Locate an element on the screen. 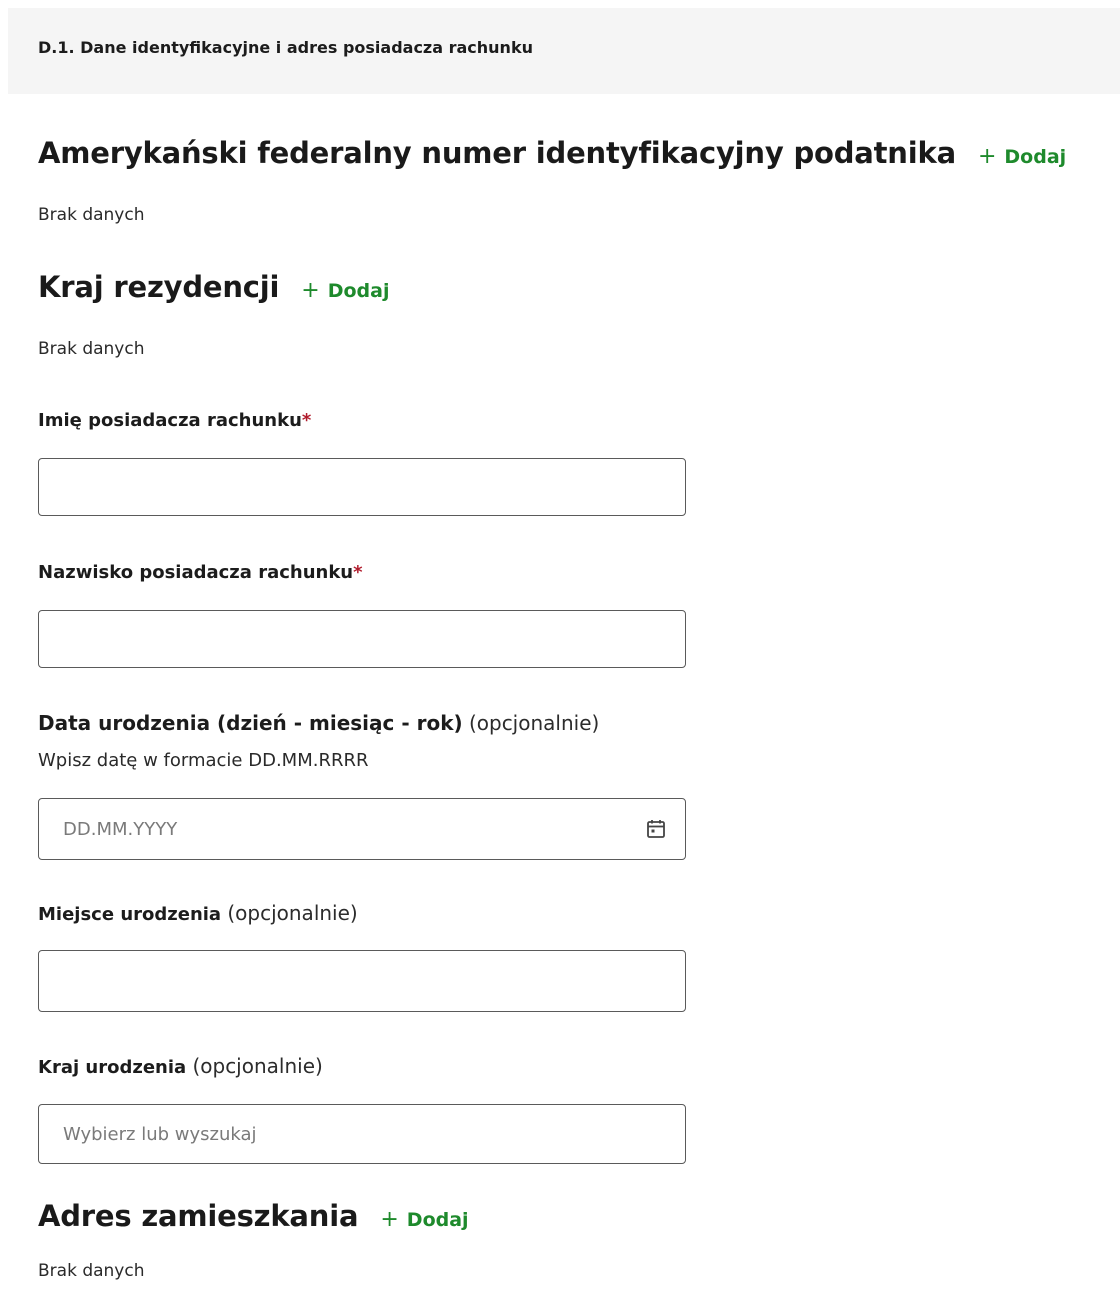  tin-add-label: Dodaj is located at coordinates (1035, 157).